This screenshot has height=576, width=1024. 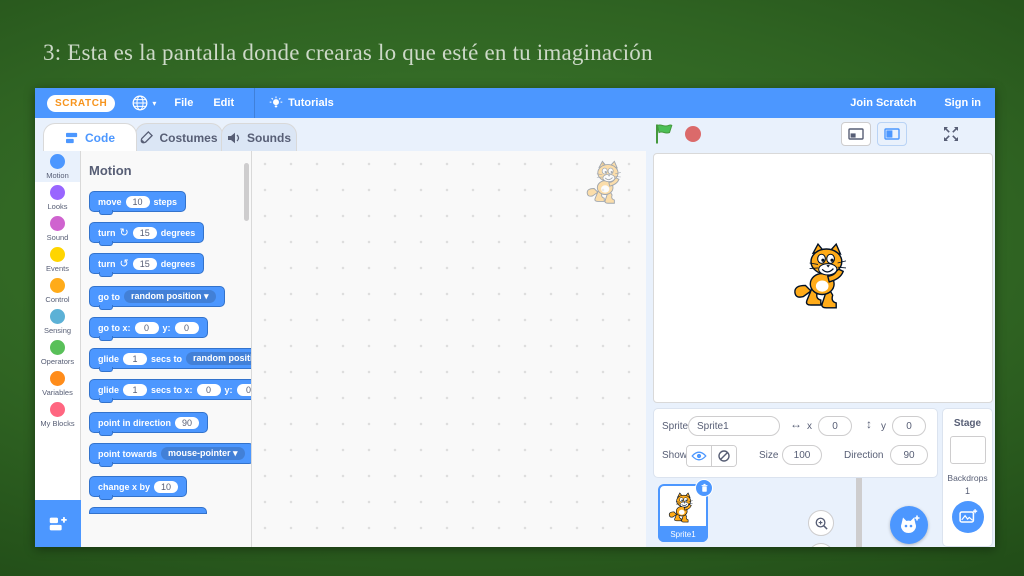 What do you see at coordinates (821, 545) in the screenshot?
I see `zoom-out-button` at bounding box center [821, 545].